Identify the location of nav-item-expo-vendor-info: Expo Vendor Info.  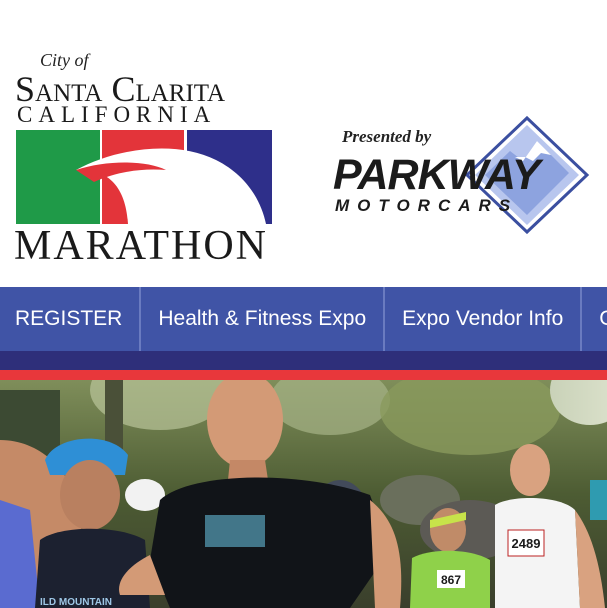
(484, 319).